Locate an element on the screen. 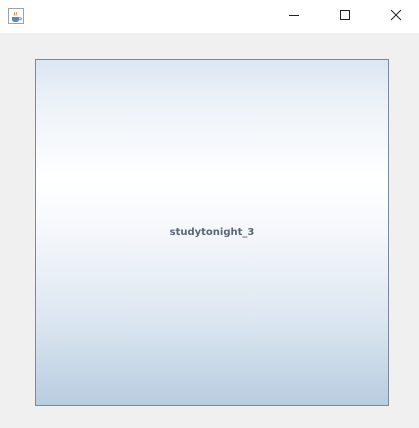 Image resolution: width=419 pixels, height=428 pixels. title-bar is located at coordinates (209, 16).